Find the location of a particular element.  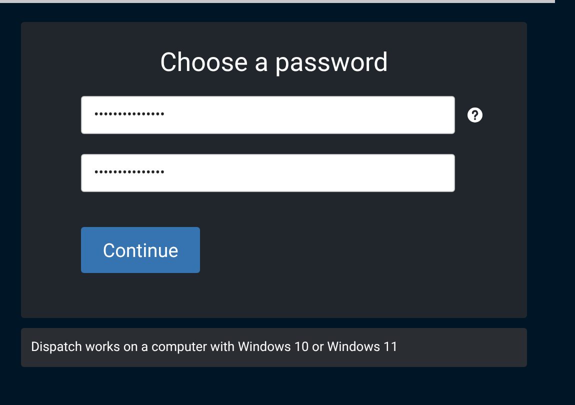

form-title: Choose a password is located at coordinates (274, 63).